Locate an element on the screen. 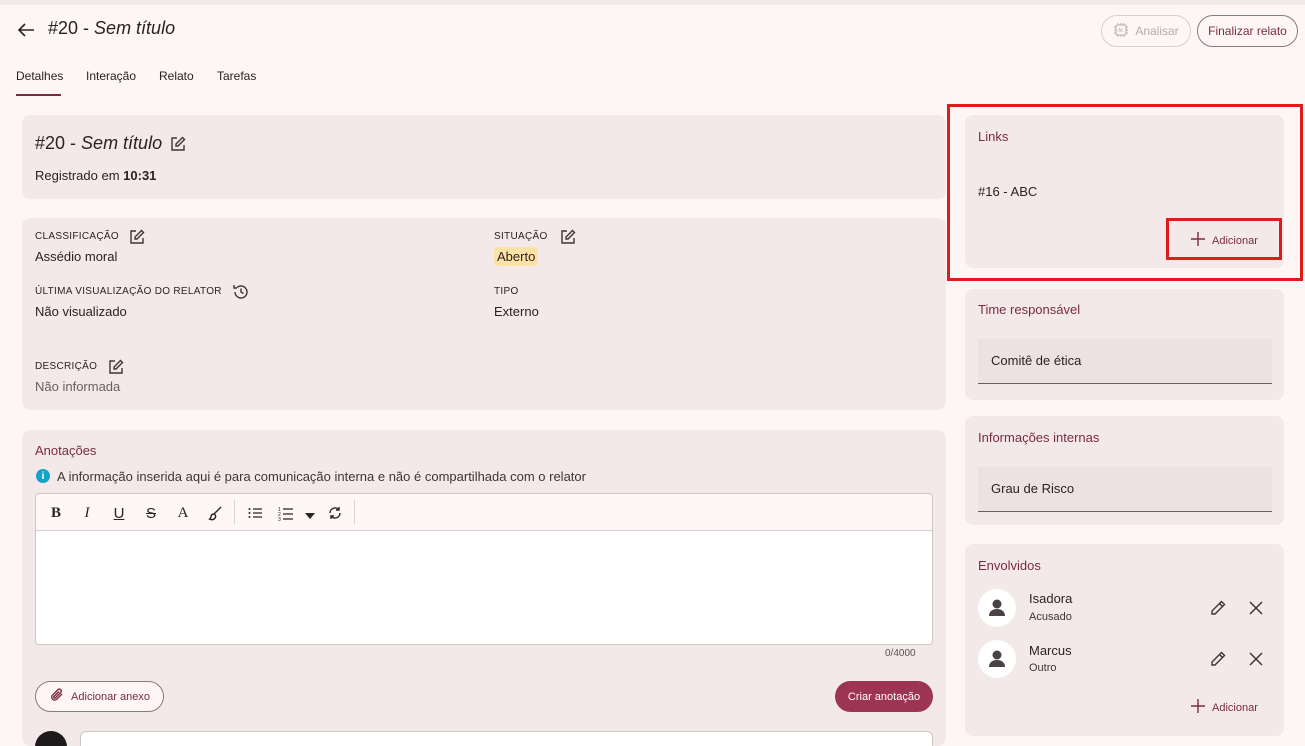 Image resolution: width=1305 pixels, height=746 pixels. last-view-label: ÚLTIMA VISUALIZAÇÃO DO RELATOR is located at coordinates (128, 291).